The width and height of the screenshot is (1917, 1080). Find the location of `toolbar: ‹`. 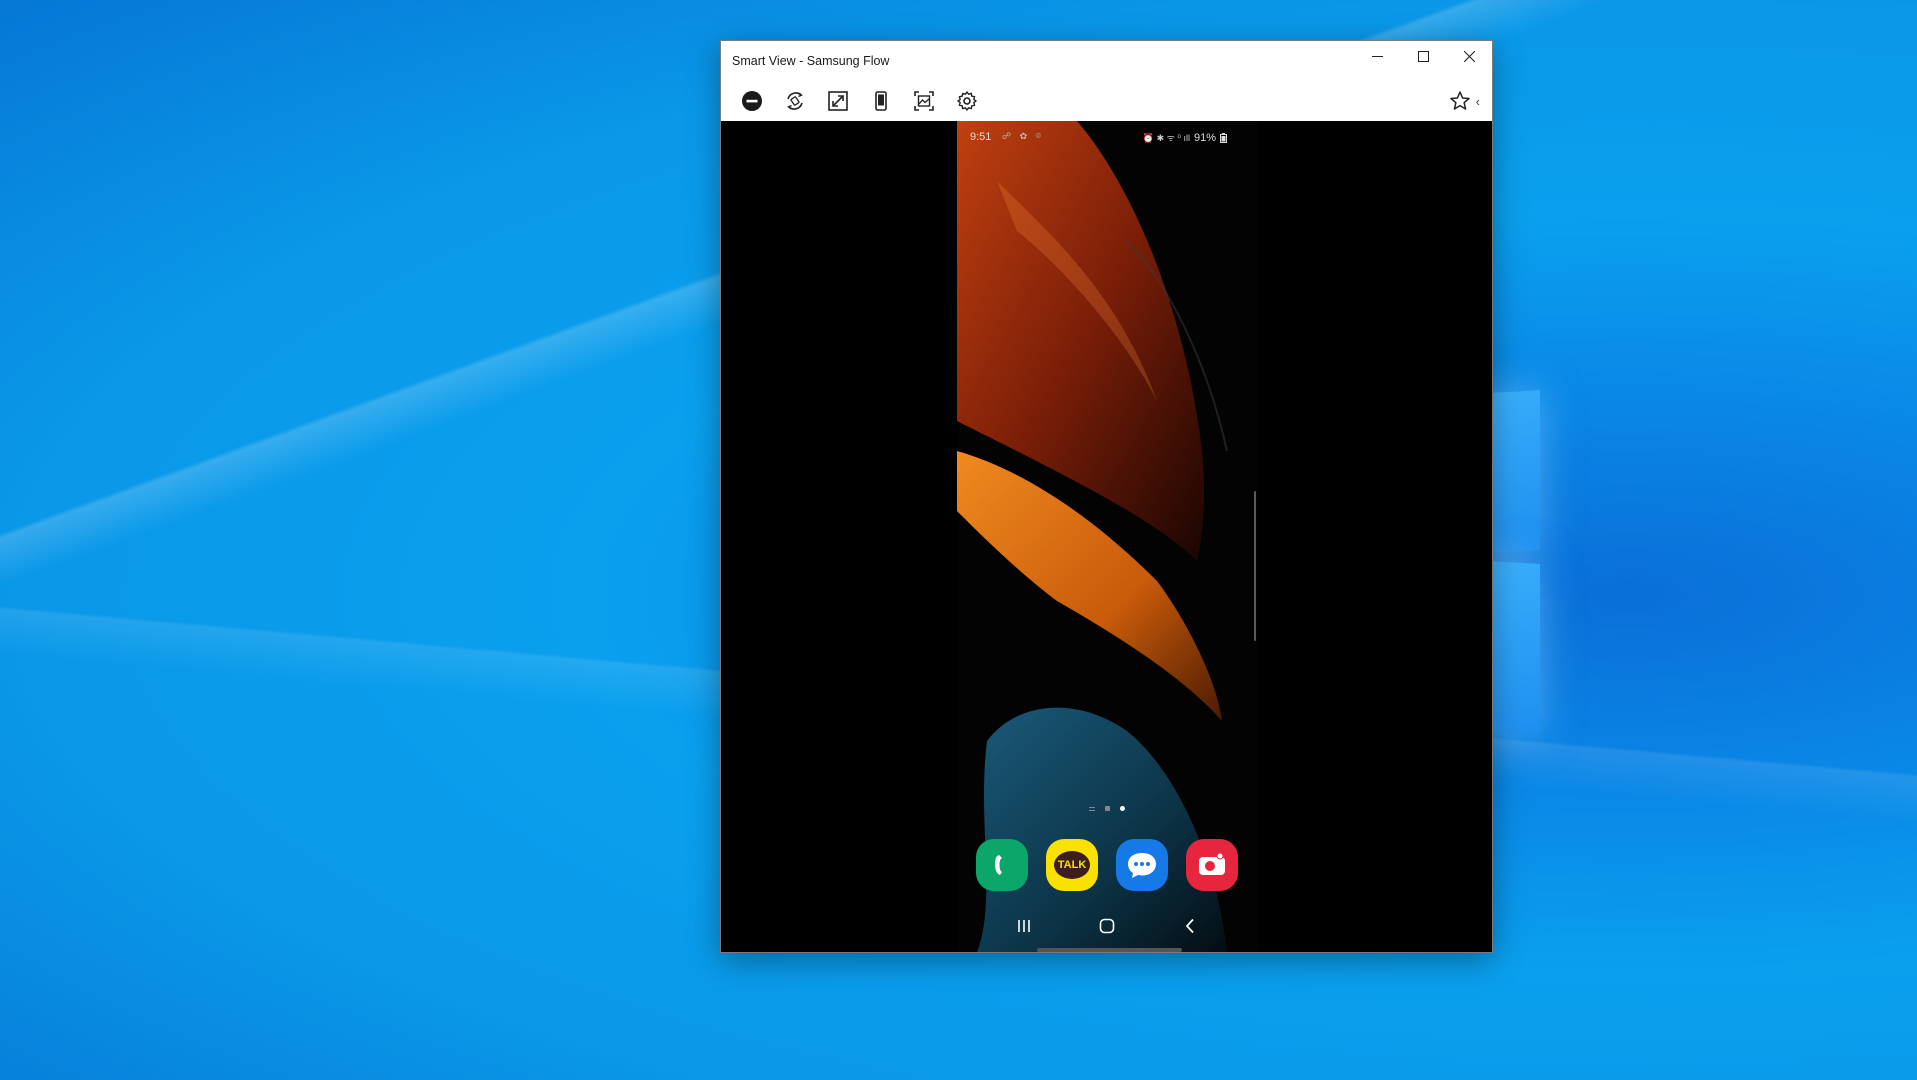

toolbar: ‹ is located at coordinates (1106, 101).